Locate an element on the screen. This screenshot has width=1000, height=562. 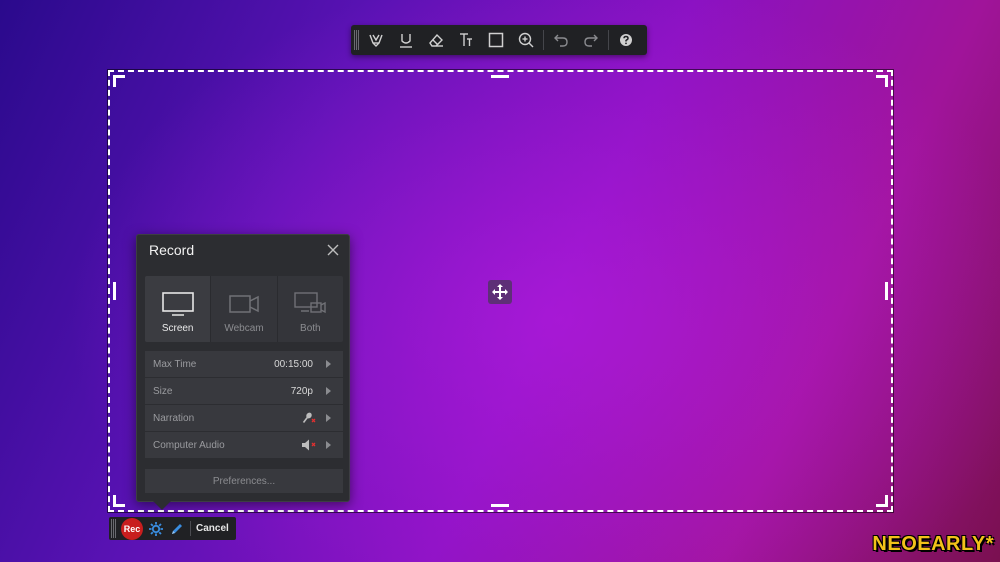
control-bar-drag-handle is located at coordinates (113, 528).